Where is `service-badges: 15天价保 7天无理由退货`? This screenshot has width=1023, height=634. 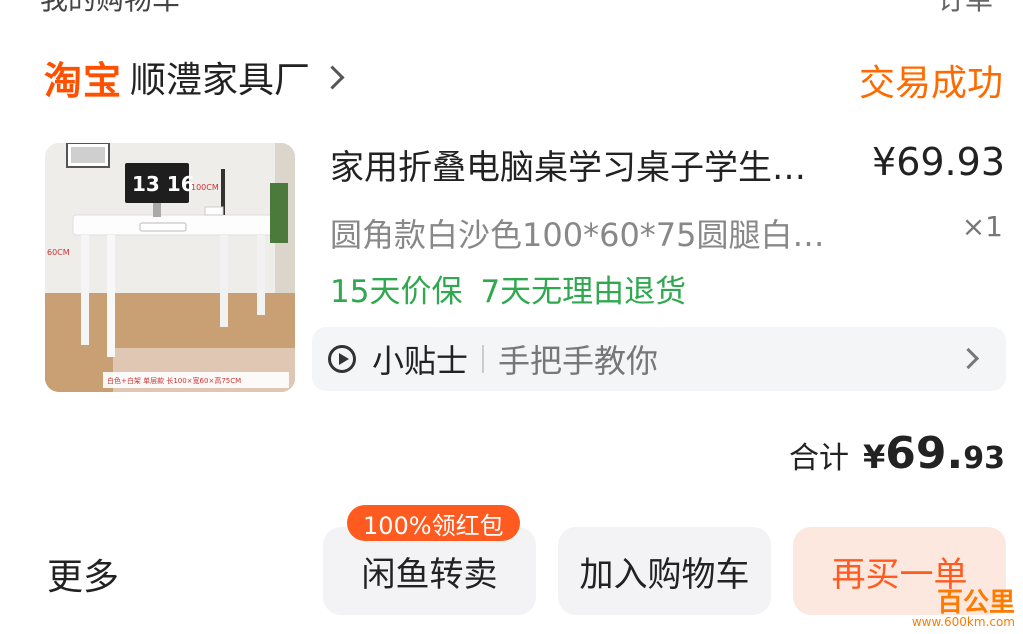 service-badges: 15天价保 7天无理由退货 is located at coordinates (508, 288).